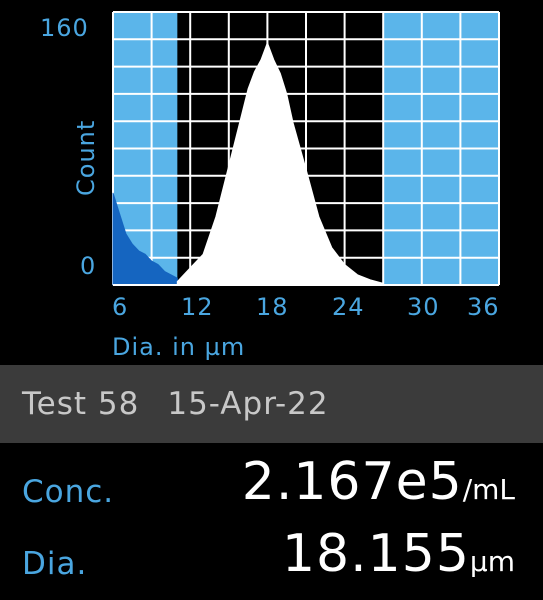 This screenshot has width=543, height=600. I want to click on x-tick-30: 30, so click(423, 307).